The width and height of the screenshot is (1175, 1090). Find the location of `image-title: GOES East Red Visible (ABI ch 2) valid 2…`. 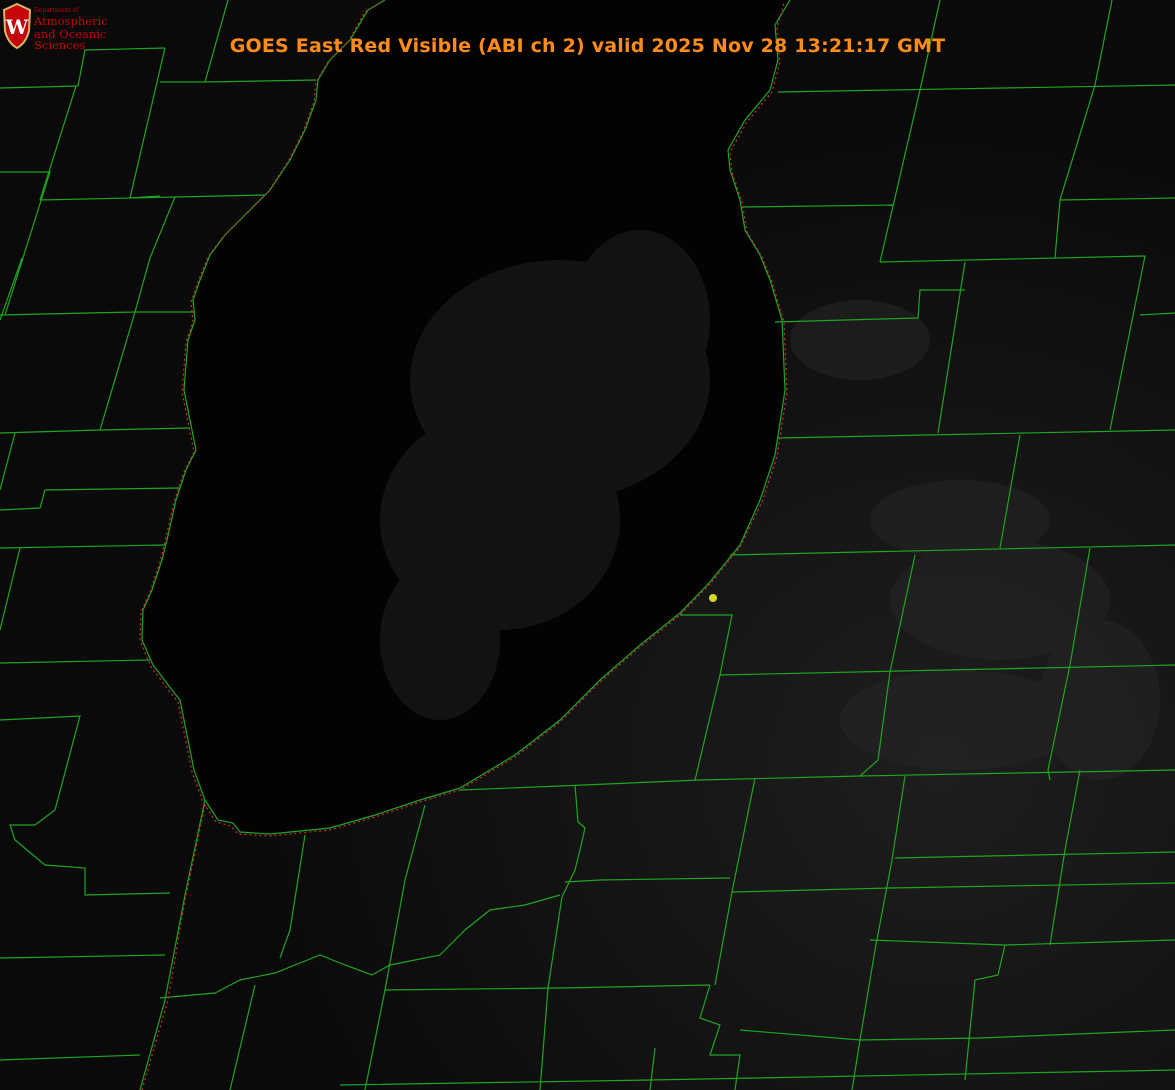

image-title: GOES East Red Visible (ABI ch 2) valid 2… is located at coordinates (587, 46).